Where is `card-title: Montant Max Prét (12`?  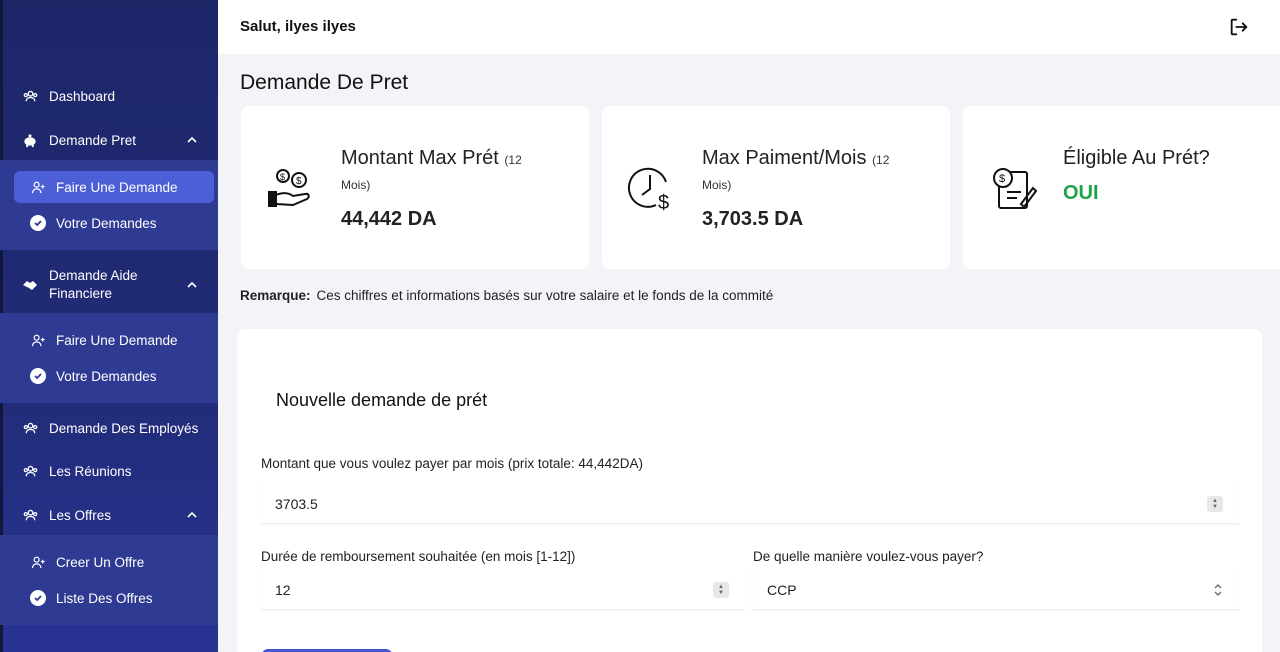 card-title: Montant Max Prét (12 is located at coordinates (456, 159).